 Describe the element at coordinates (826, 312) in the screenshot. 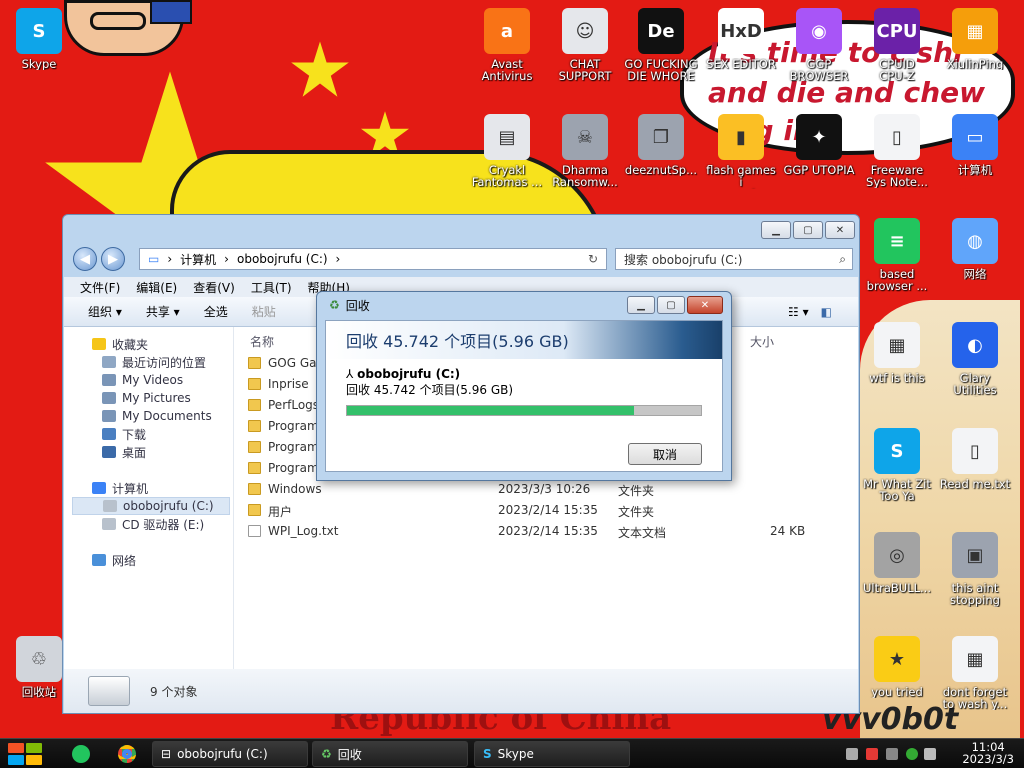

I see `preview-pane-icon: ◧` at that location.